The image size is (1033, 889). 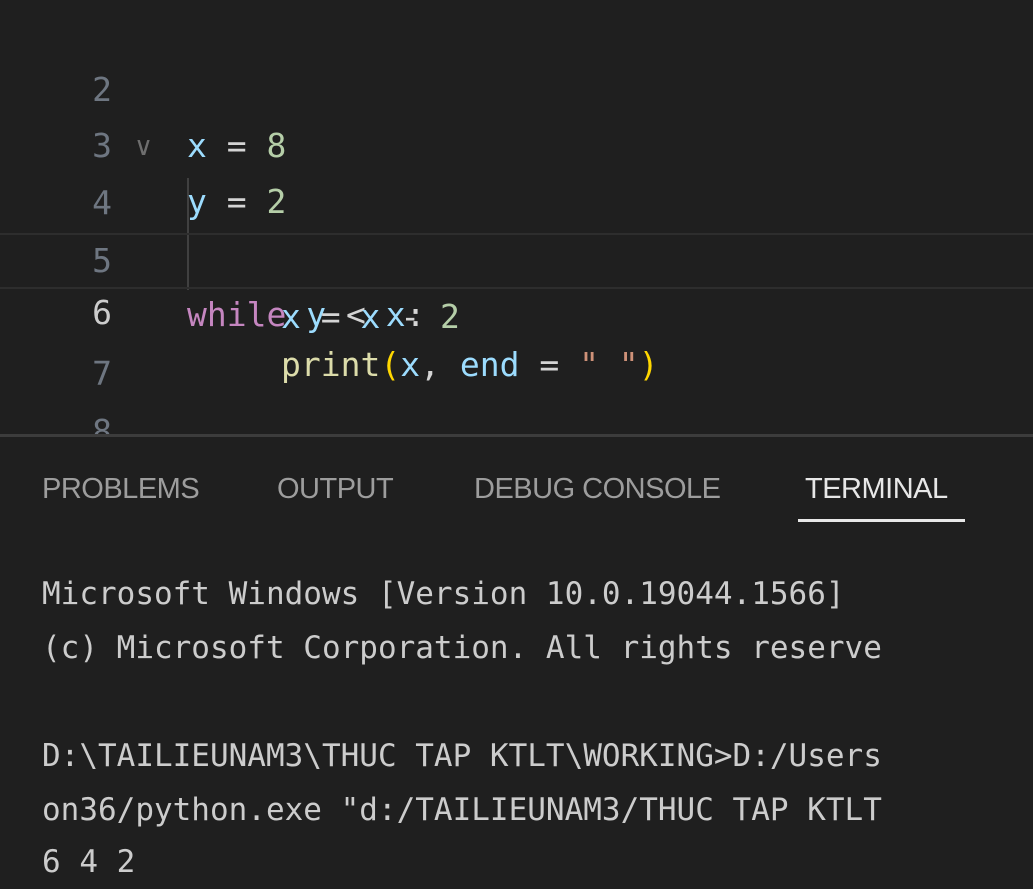 I want to click on panel-tabs: PROBLEMS OUTPUT DEBUG CONSOLE TERMINAL, so click(x=516, y=487).